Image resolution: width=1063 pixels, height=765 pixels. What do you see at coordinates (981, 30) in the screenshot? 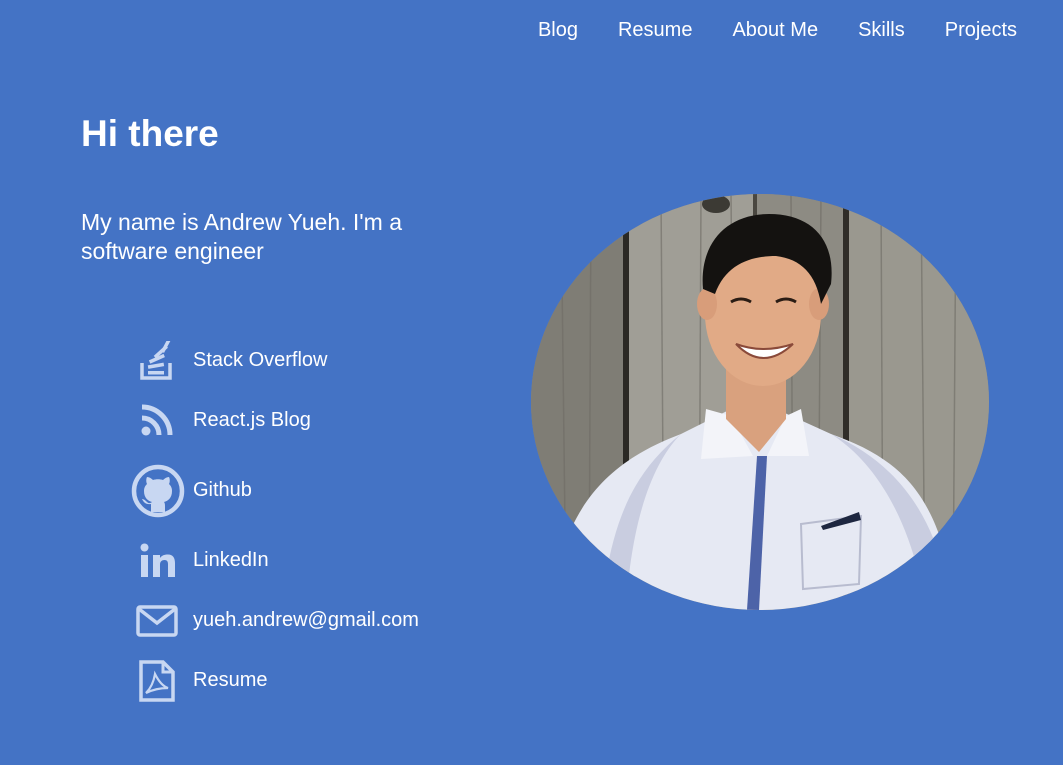
I see `nav-projects: Projects` at bounding box center [981, 30].